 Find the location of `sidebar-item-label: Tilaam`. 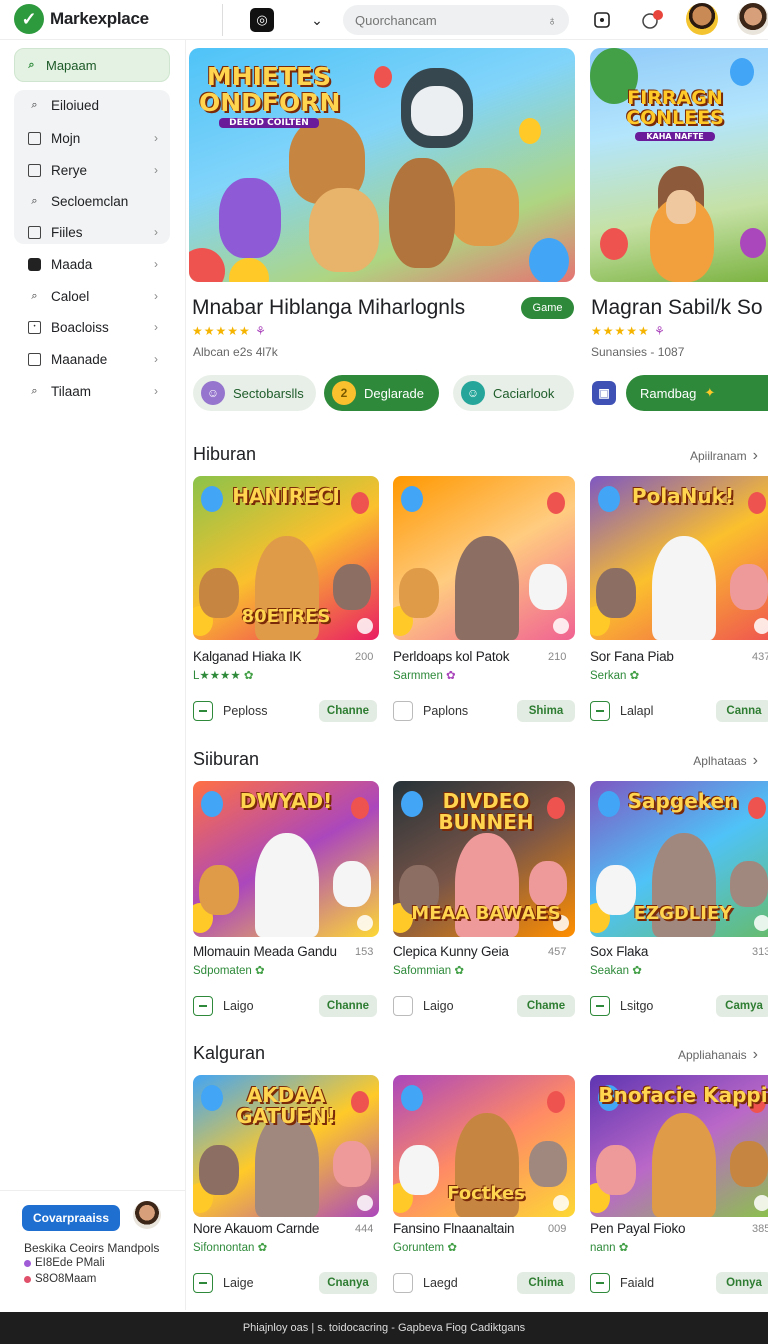

sidebar-item-label: Tilaam is located at coordinates (71, 391).